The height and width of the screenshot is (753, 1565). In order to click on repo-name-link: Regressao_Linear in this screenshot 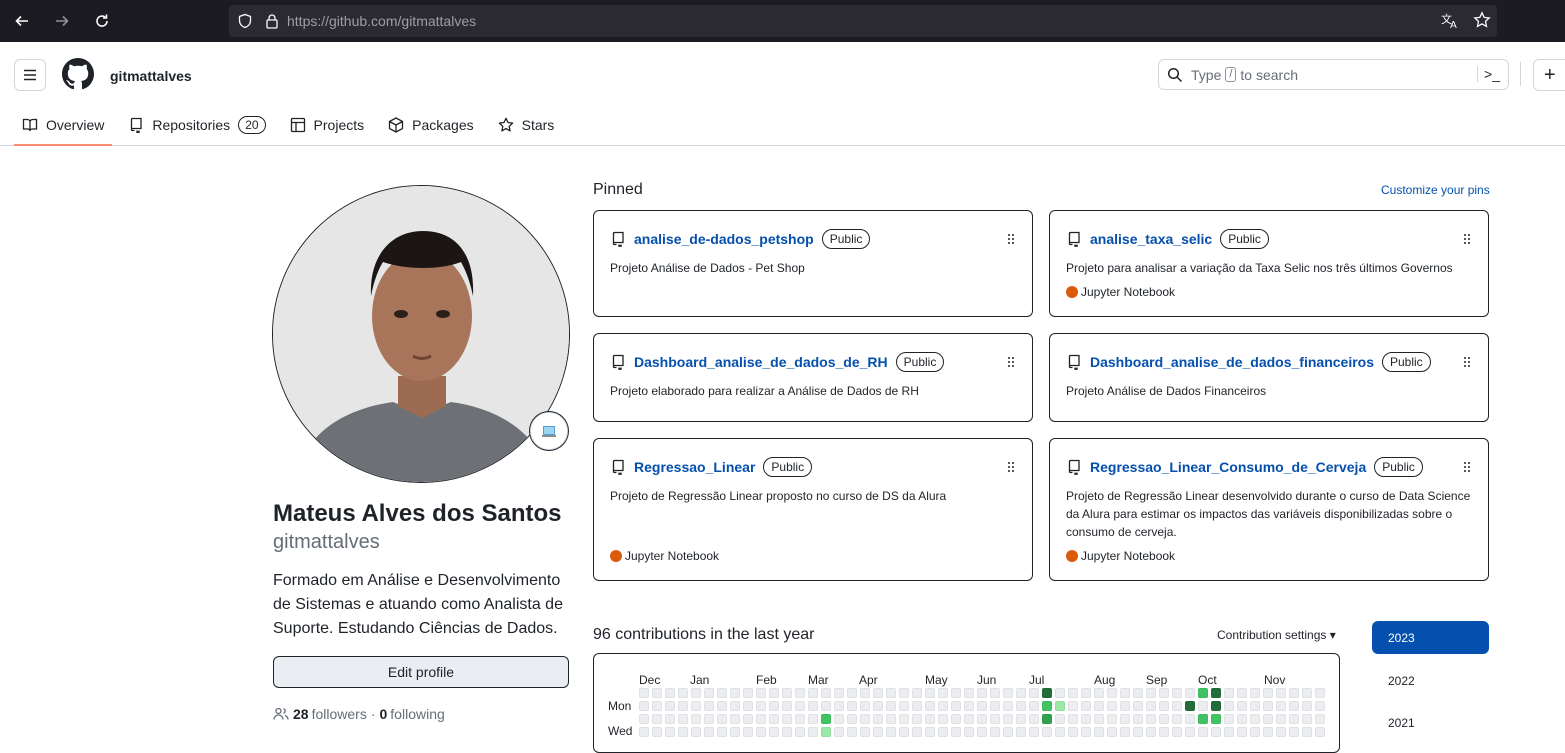, I will do `click(694, 467)`.